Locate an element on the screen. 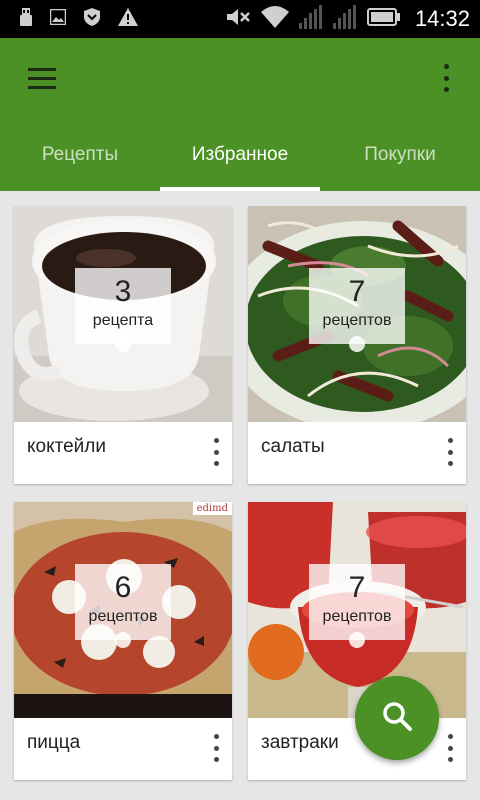 This screenshot has width=480, height=800. status-bar: 14:32 is located at coordinates (240, 19).